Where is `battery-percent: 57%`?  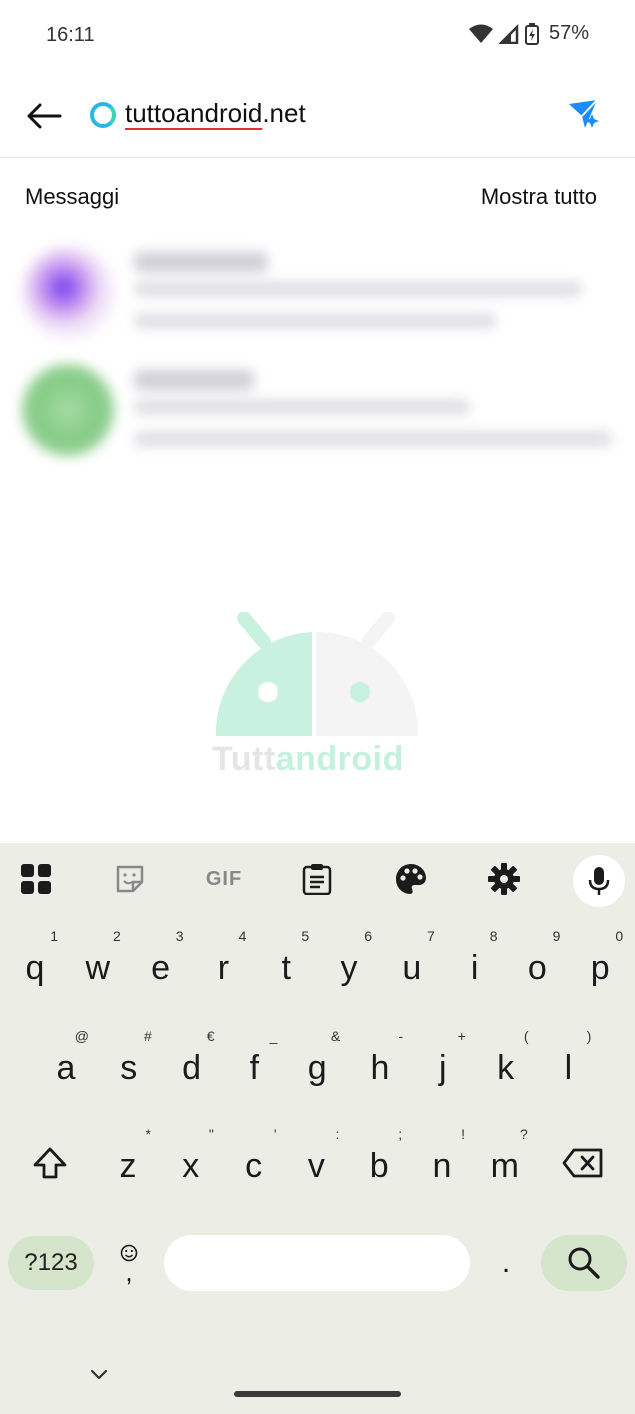
battery-percent: 57% is located at coordinates (568, 33).